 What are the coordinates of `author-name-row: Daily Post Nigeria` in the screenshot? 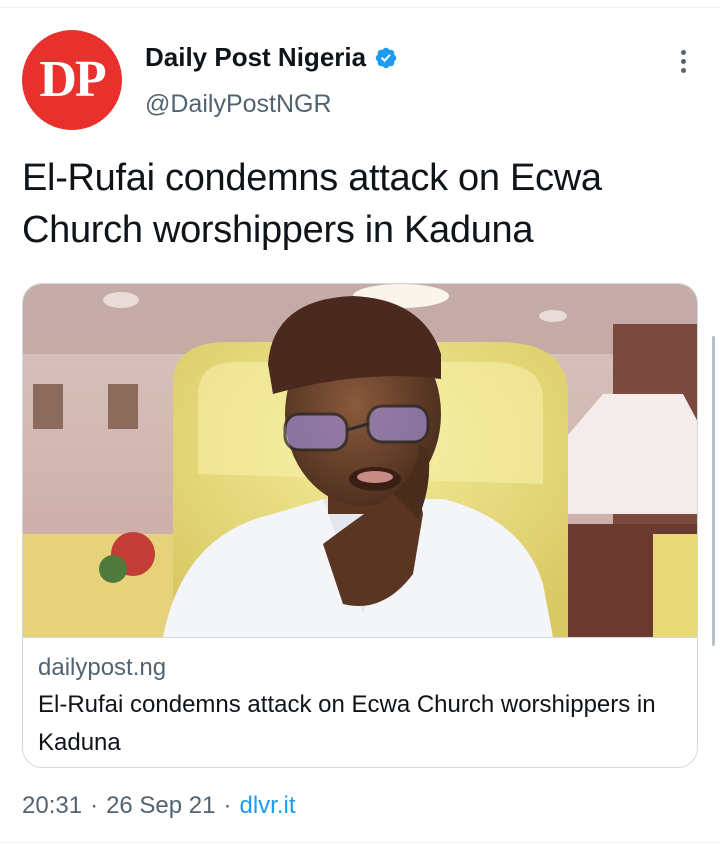 It's located at (271, 57).